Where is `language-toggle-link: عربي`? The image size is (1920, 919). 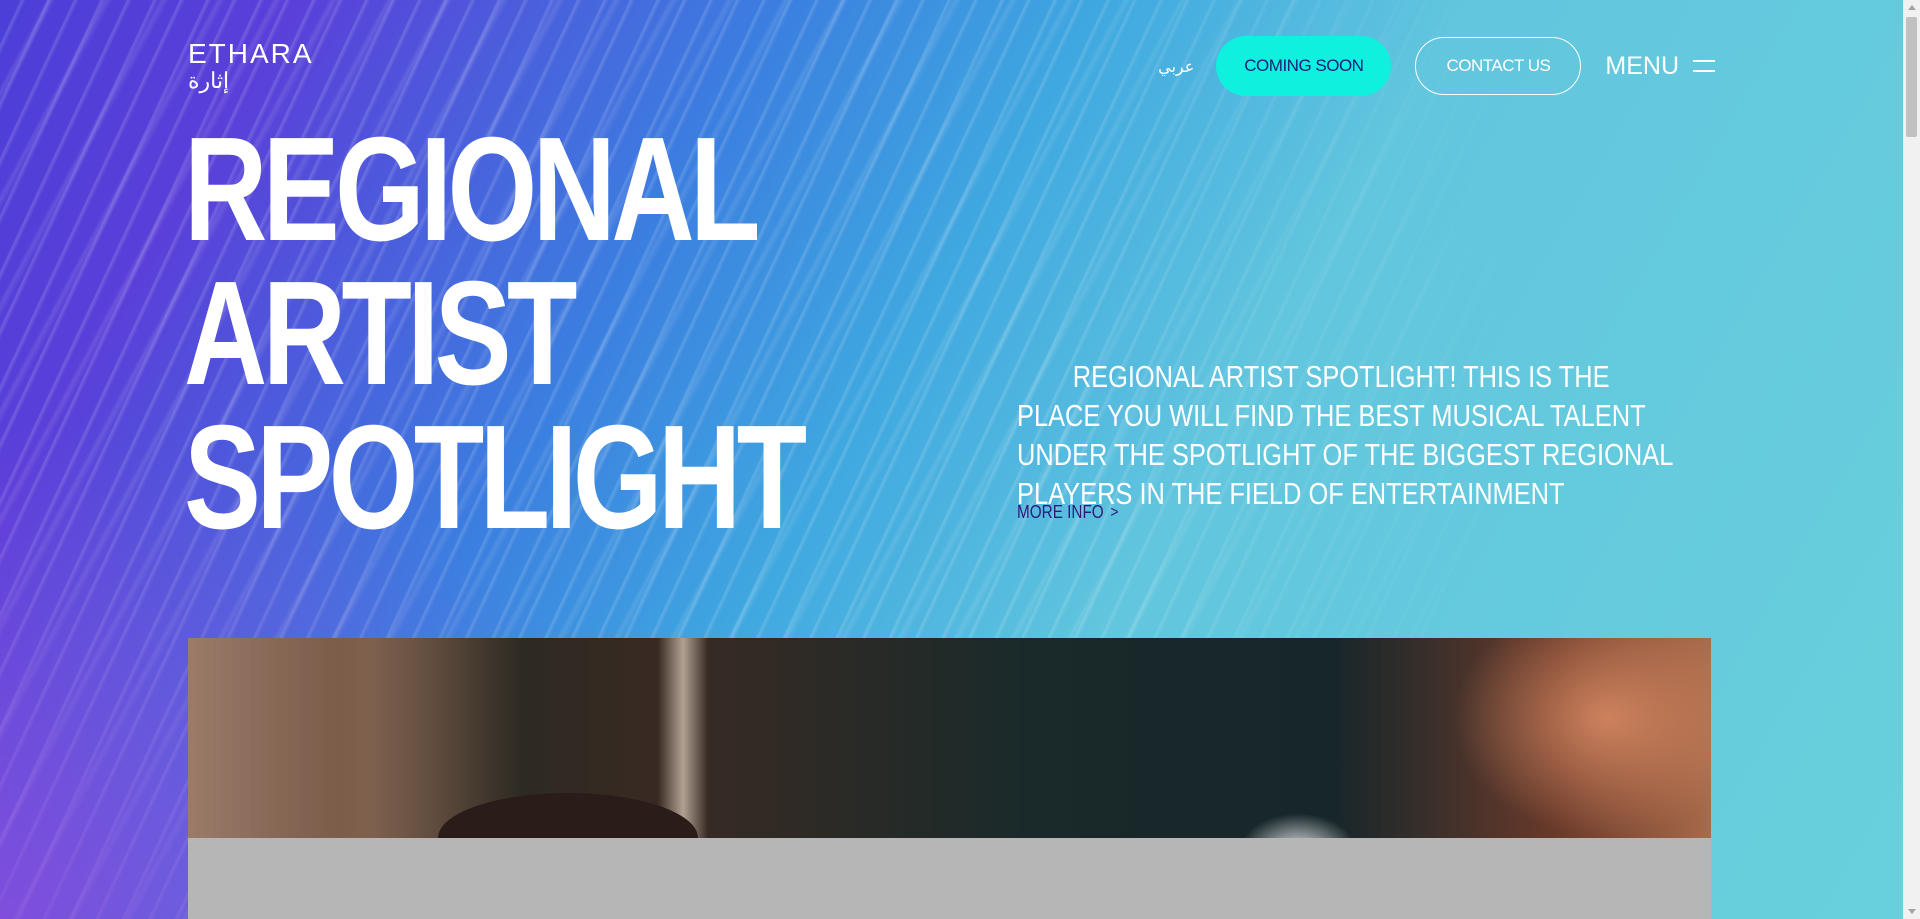 language-toggle-link: عربي is located at coordinates (1176, 66).